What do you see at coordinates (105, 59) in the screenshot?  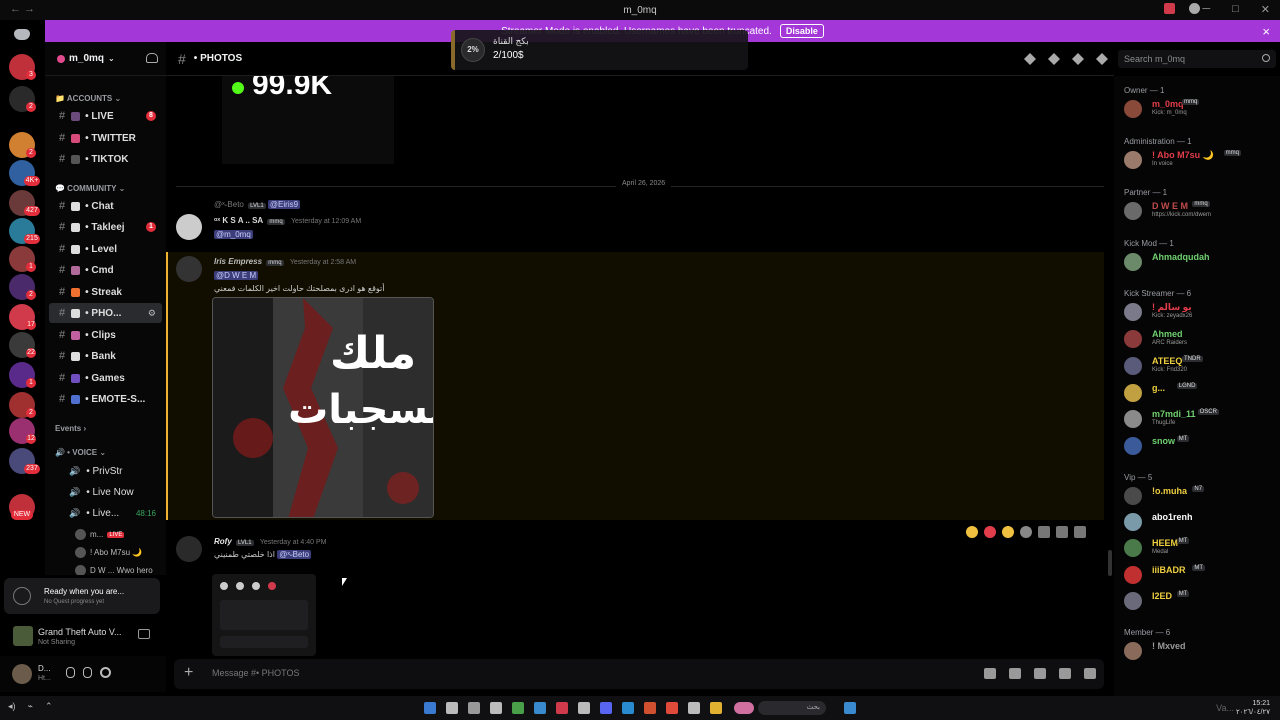 I see `server-header: m_0mq ⌄` at bounding box center [105, 59].